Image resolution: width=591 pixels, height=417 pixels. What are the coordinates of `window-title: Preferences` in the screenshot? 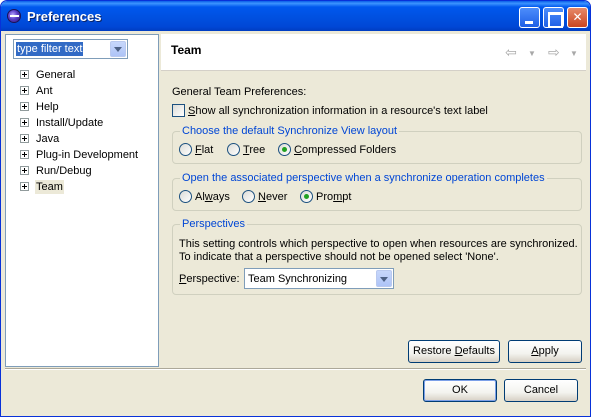 It's located at (64, 16).